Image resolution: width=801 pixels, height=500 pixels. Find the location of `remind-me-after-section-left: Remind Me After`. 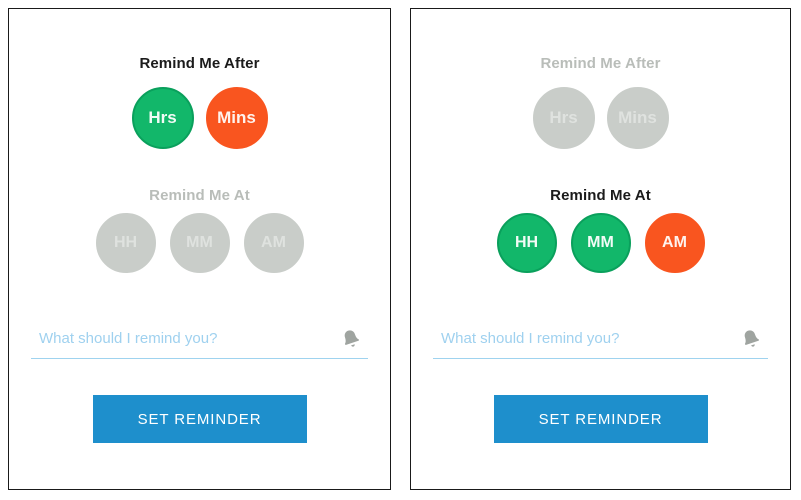

remind-me-after-section-left: Remind Me After is located at coordinates (199, 64).